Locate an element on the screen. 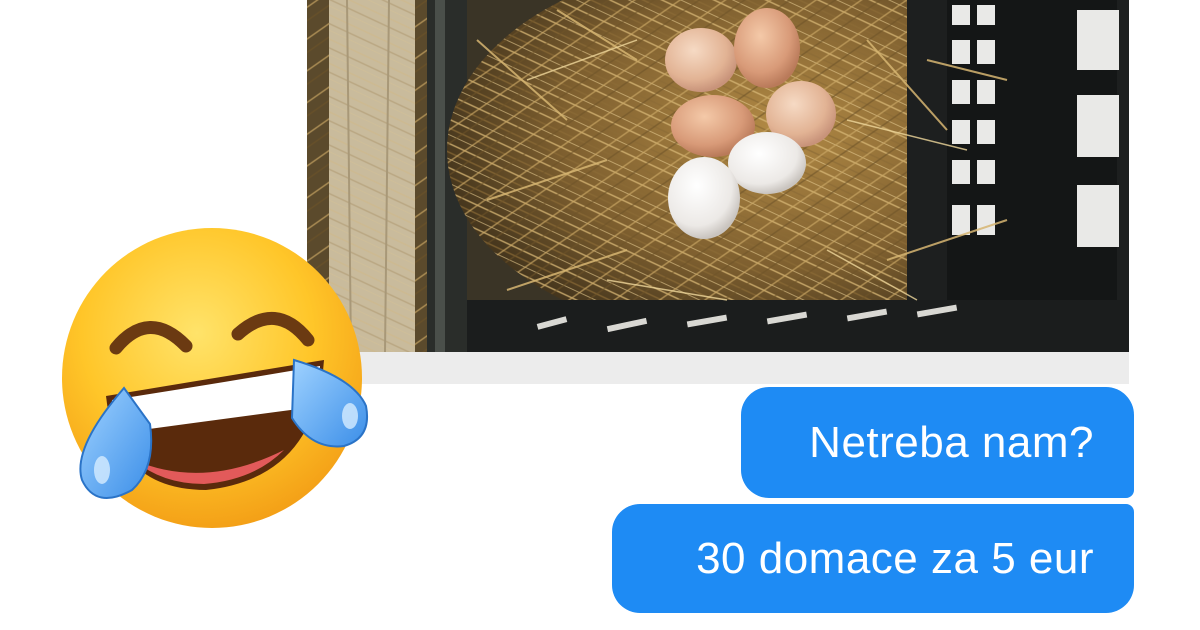 Image resolution: width=1200 pixels, height=630 pixels. message-bubble: 30 domace za 5 eur is located at coordinates (873, 558).